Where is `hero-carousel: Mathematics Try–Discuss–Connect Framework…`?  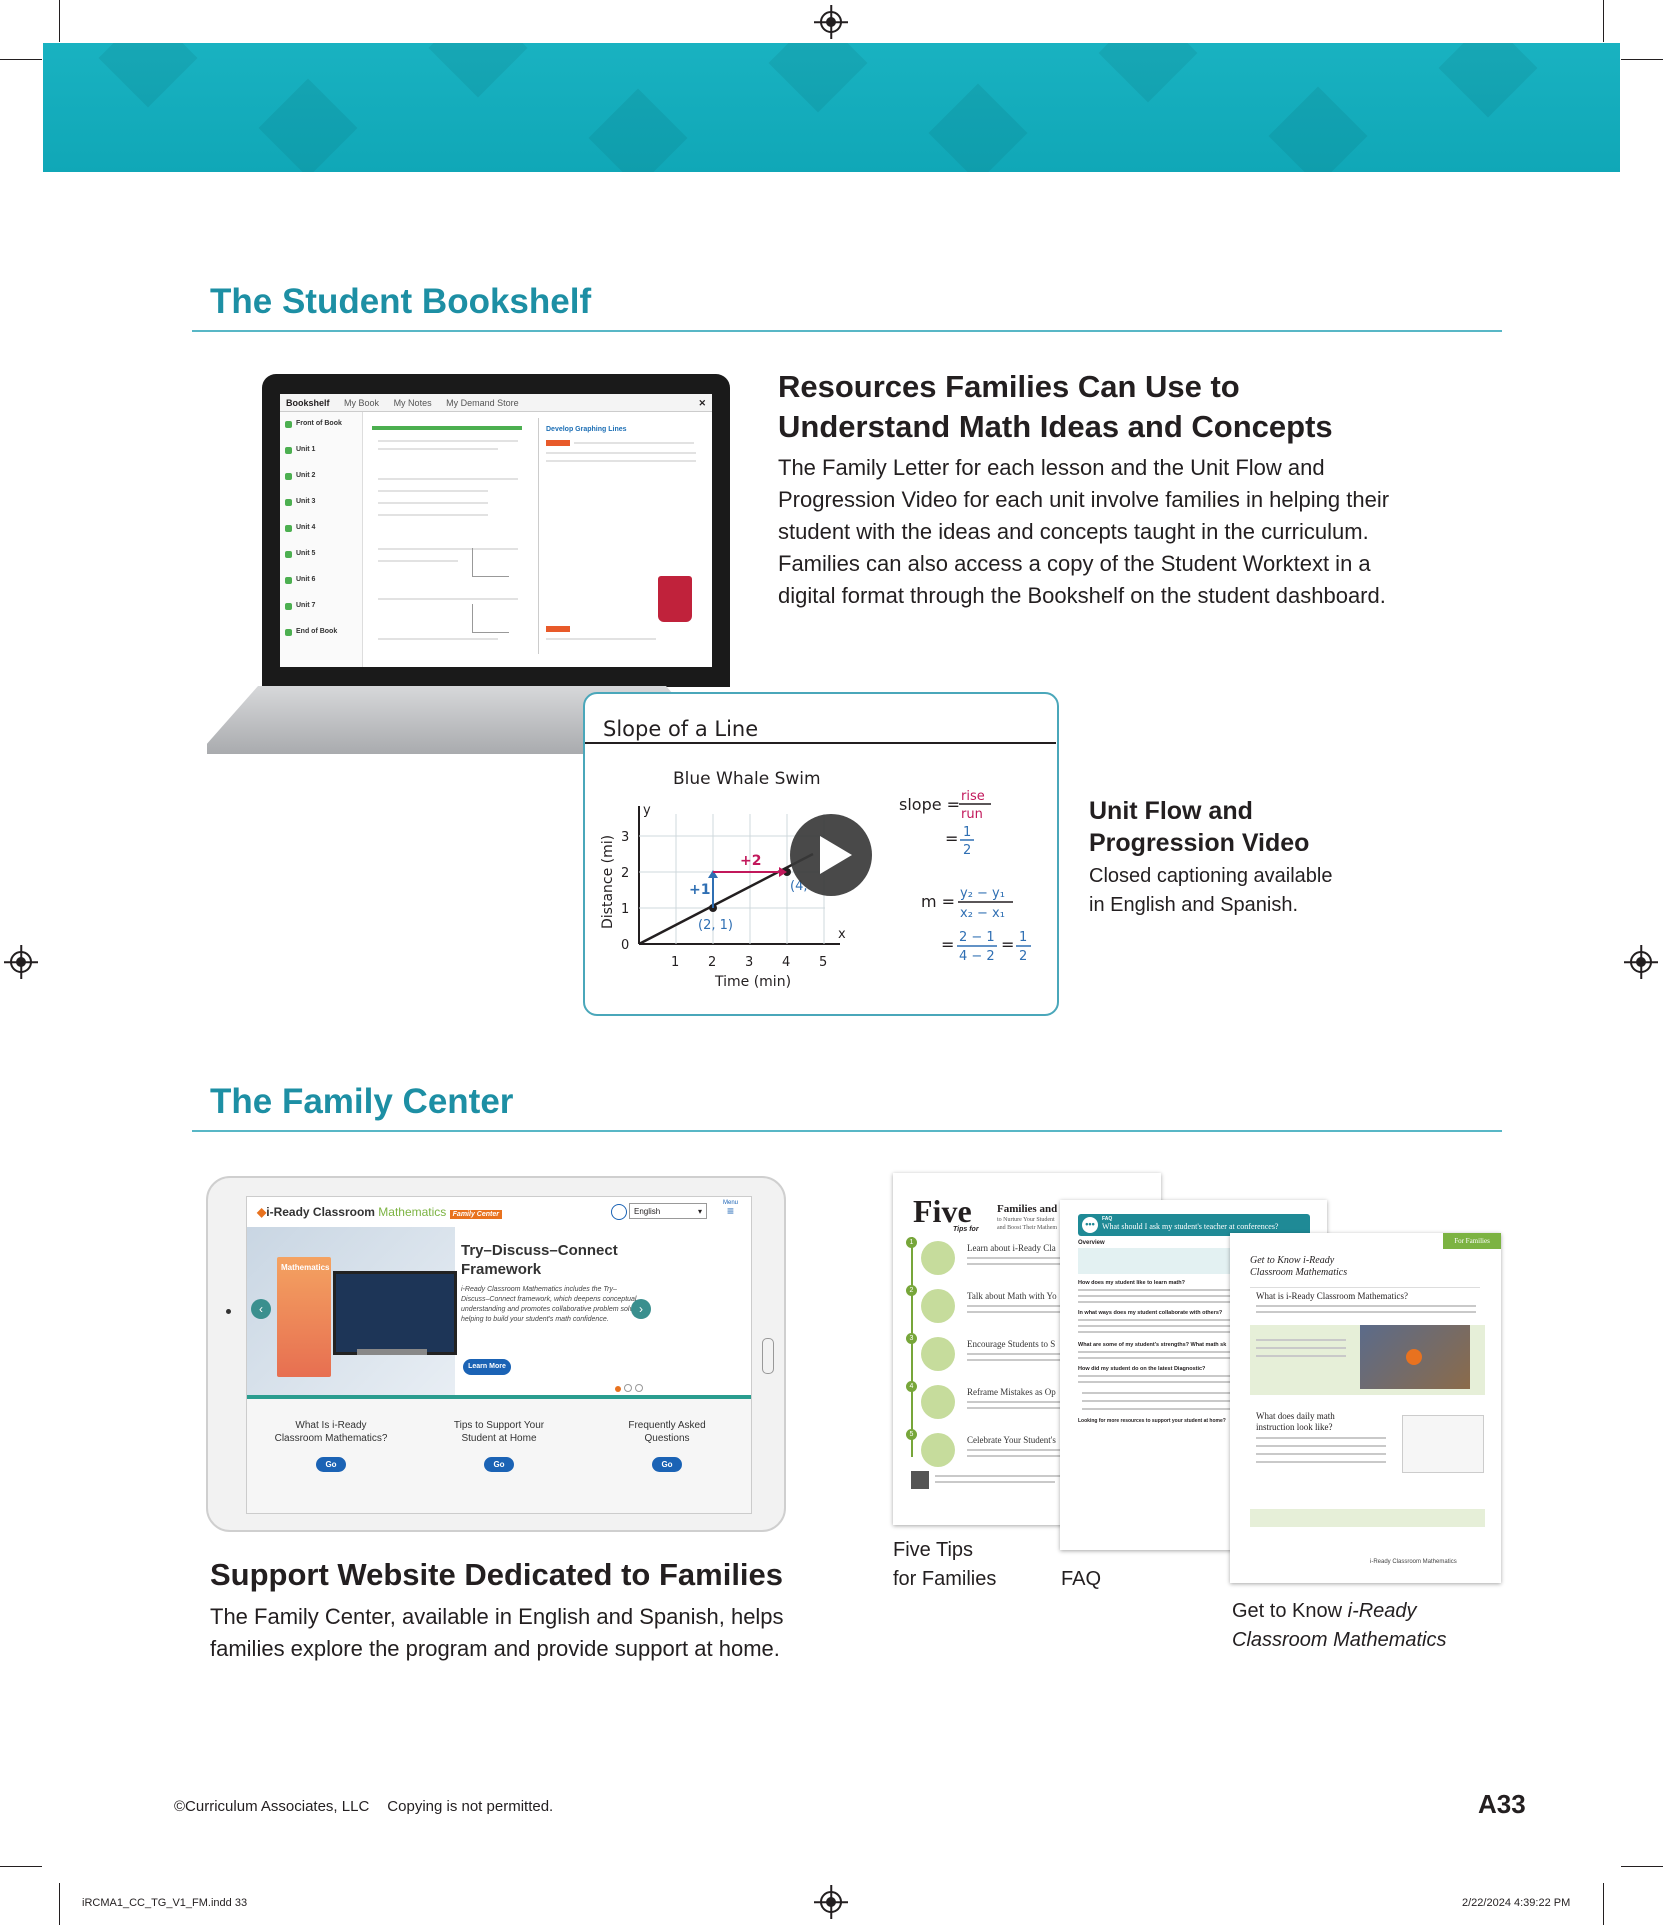
hero-carousel: Mathematics Try–Discuss–Connect Framework… is located at coordinates (499, 1311).